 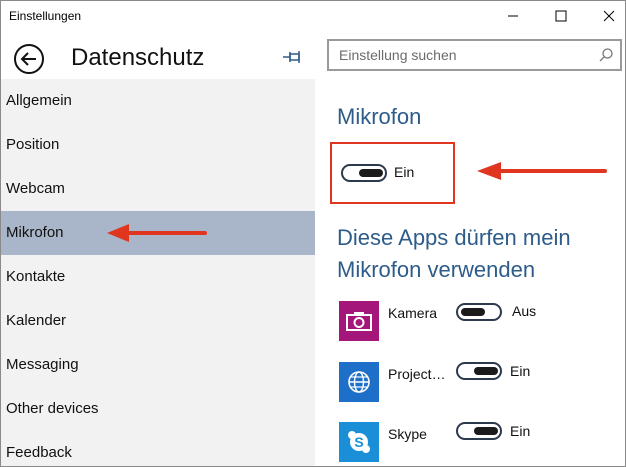 I want to click on minimize-button, so click(x=513, y=16).